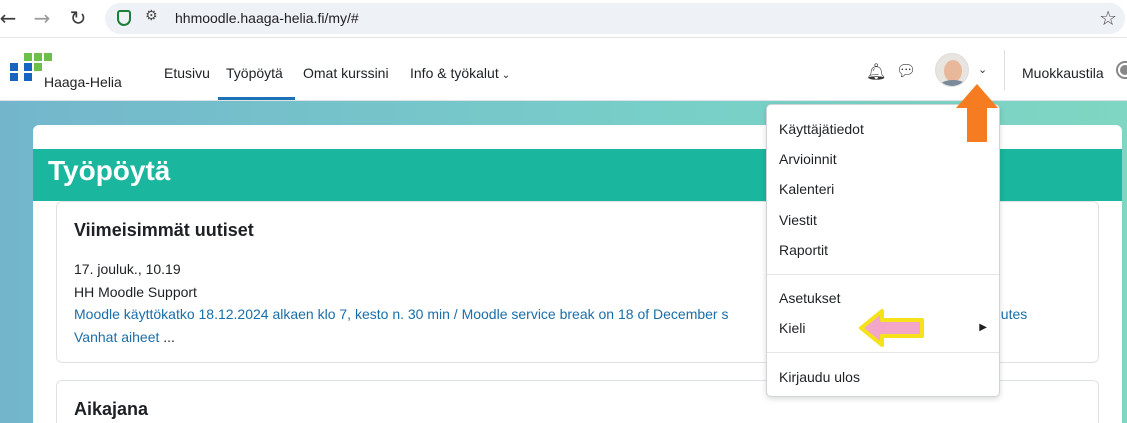  I want to click on edit-mode-label: Muokkaustila, so click(1063, 73).